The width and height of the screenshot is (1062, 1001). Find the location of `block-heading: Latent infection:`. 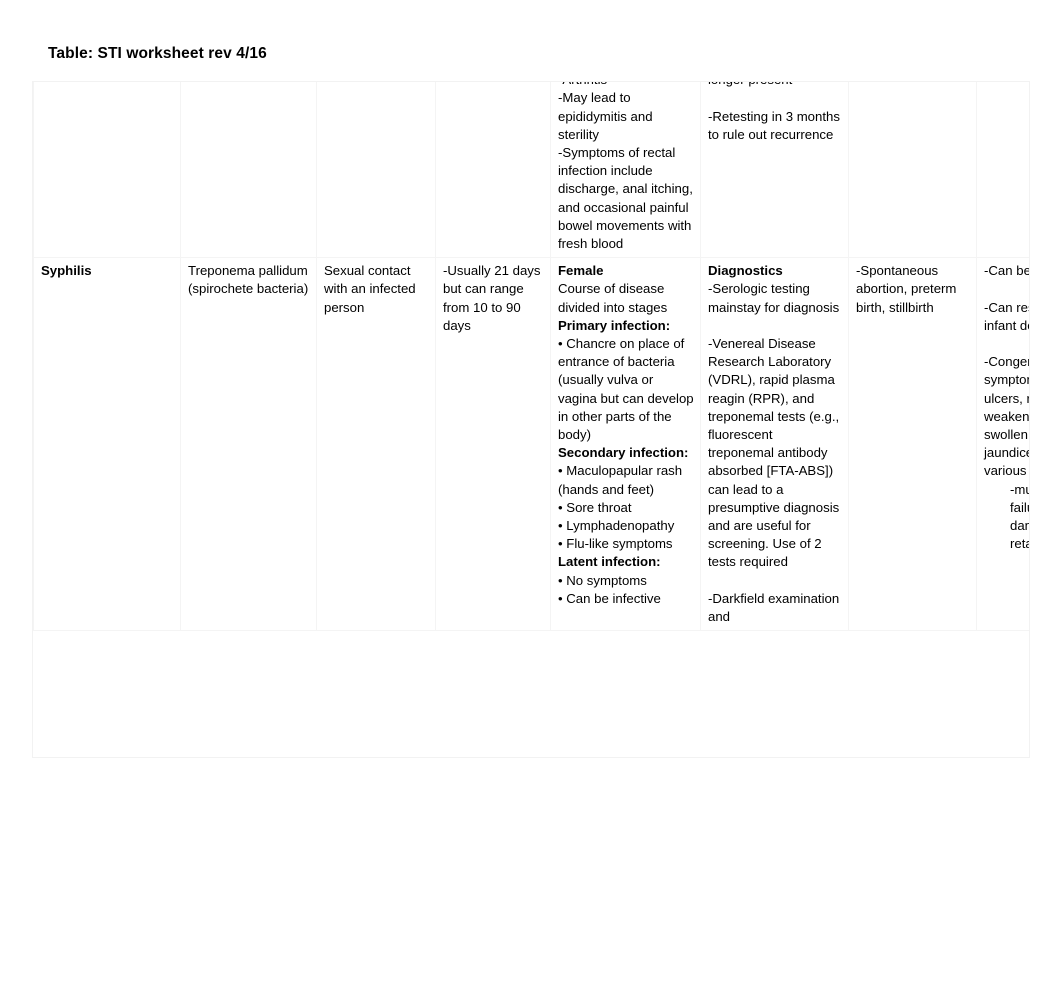

block-heading: Latent infection: is located at coordinates (609, 562).